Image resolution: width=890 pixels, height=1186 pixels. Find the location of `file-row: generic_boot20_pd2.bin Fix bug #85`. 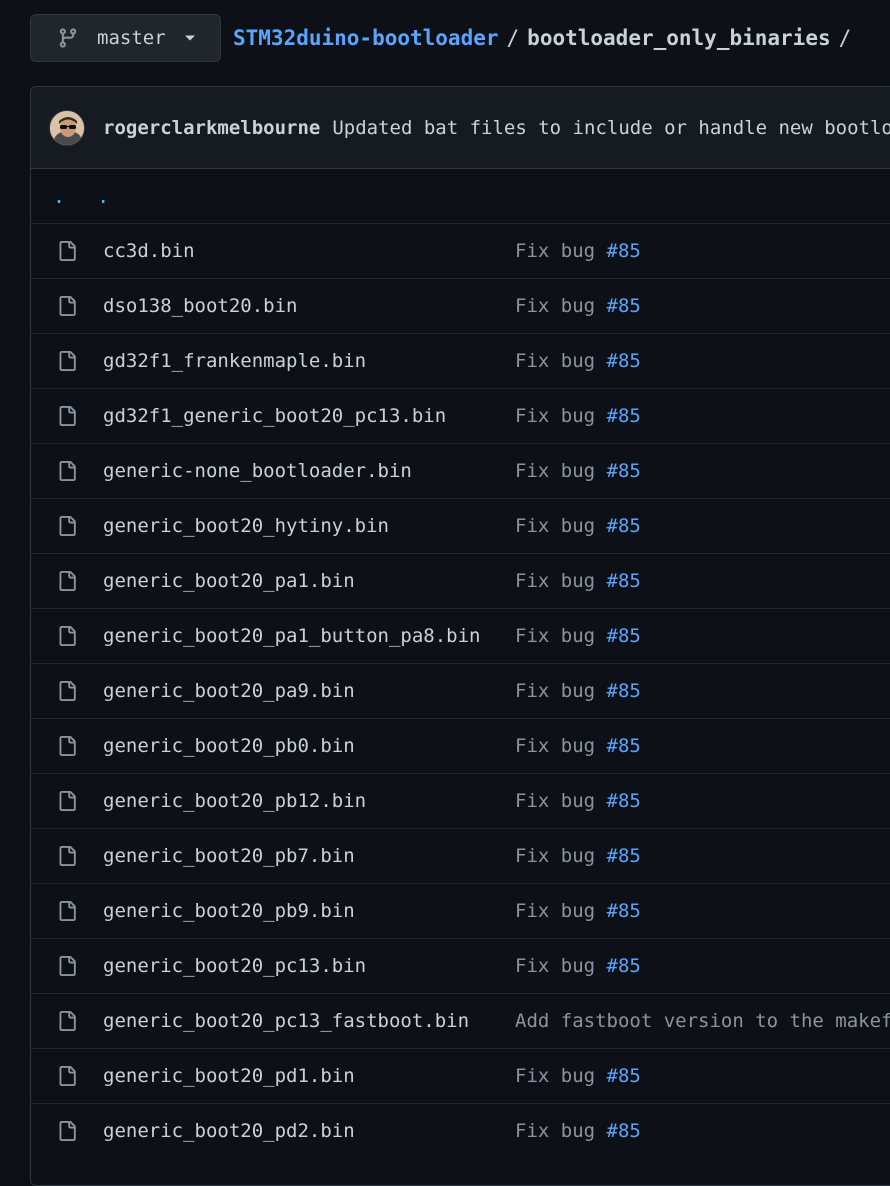

file-row: generic_boot20_pd2.bin Fix bug #85 is located at coordinates (460, 1130).